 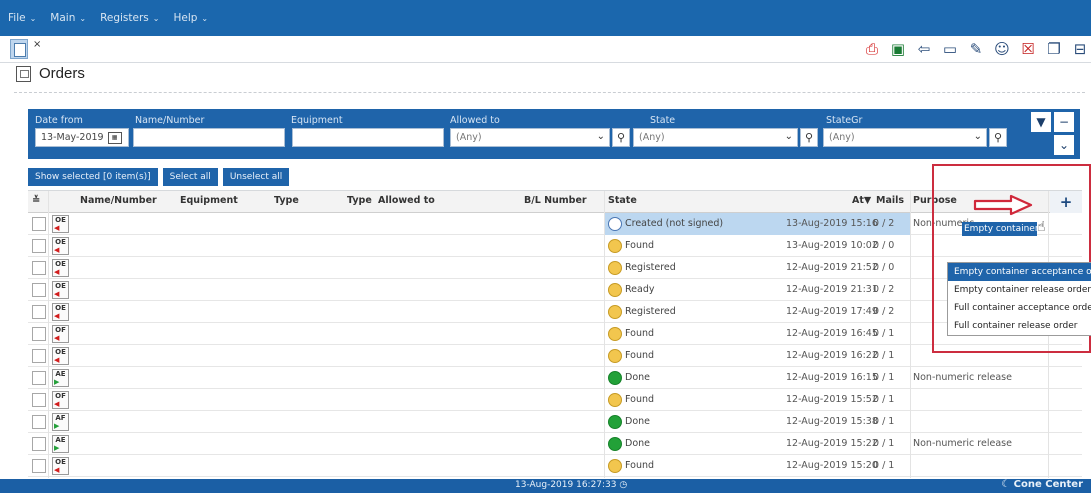 I want to click on menu-item-full-acceptance: Full container acceptance order, so click(x=1019, y=308).